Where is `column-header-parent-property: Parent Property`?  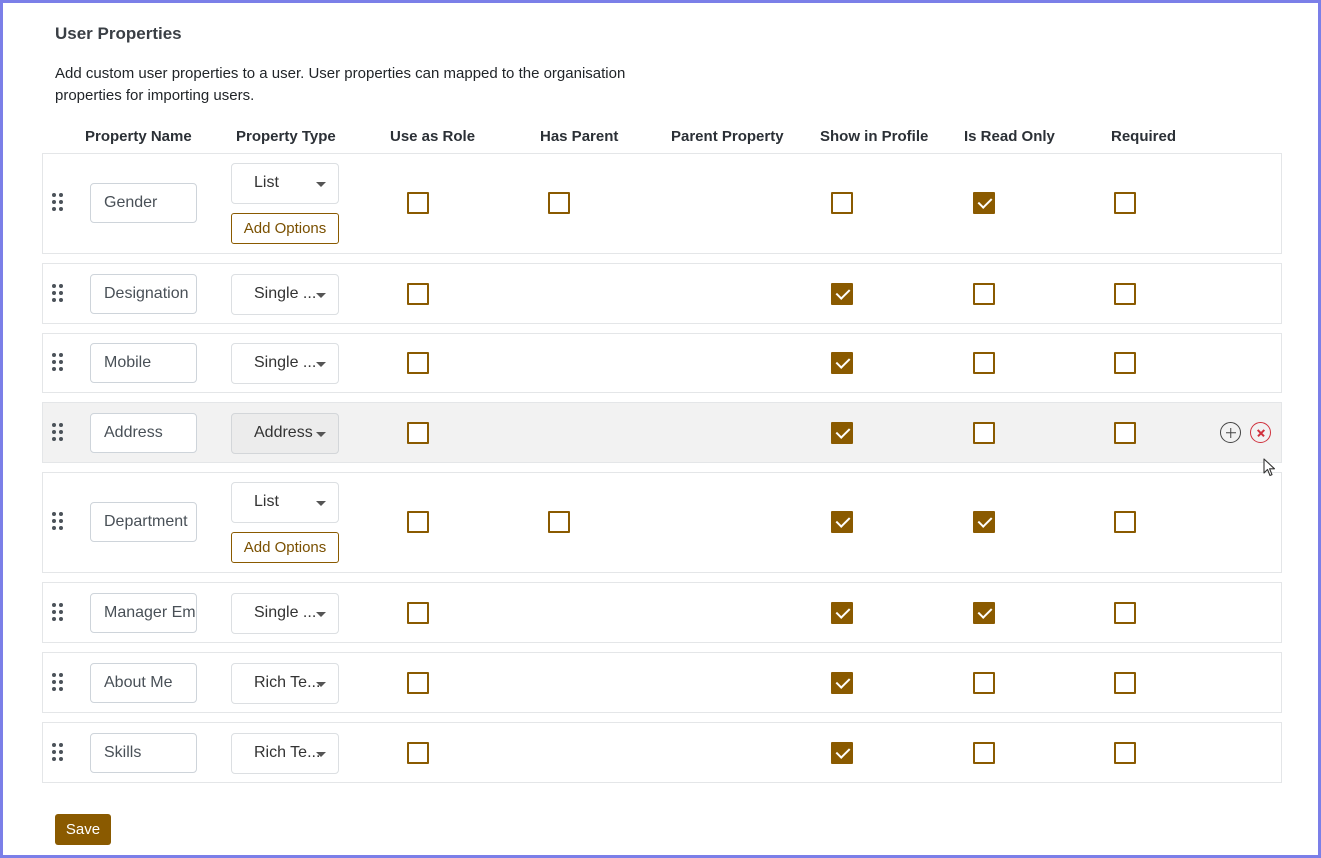 column-header-parent-property: Parent Property is located at coordinates (727, 136).